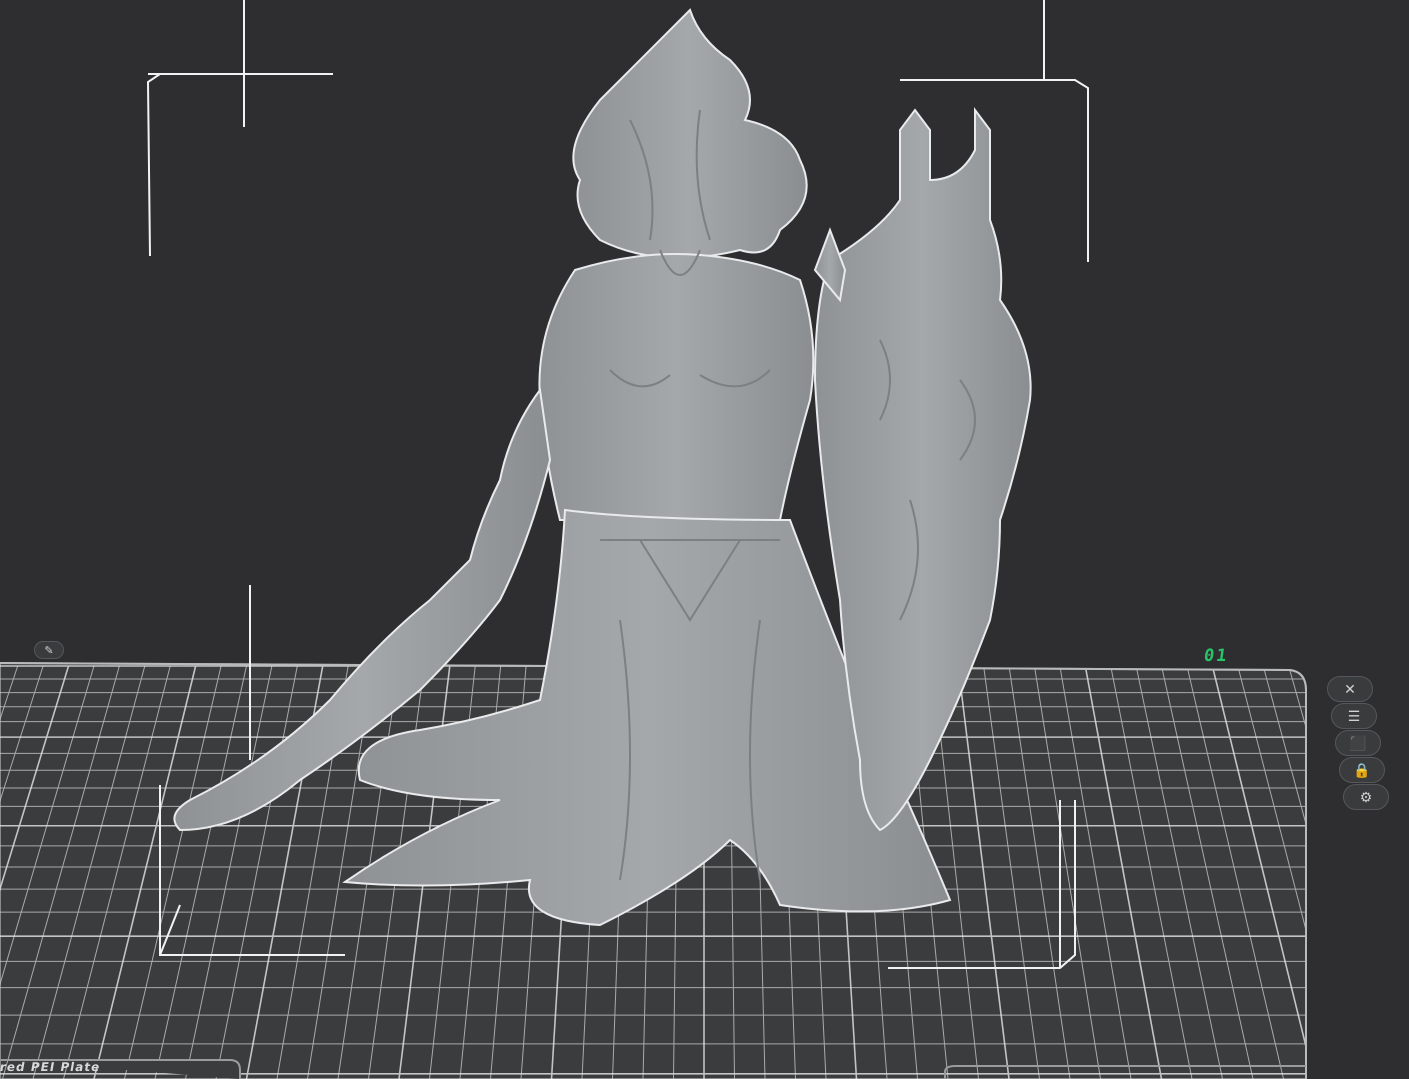 The height and width of the screenshot is (1079, 1409). I want to click on plate-type-label: red PEI Plate, so click(51, 1067).